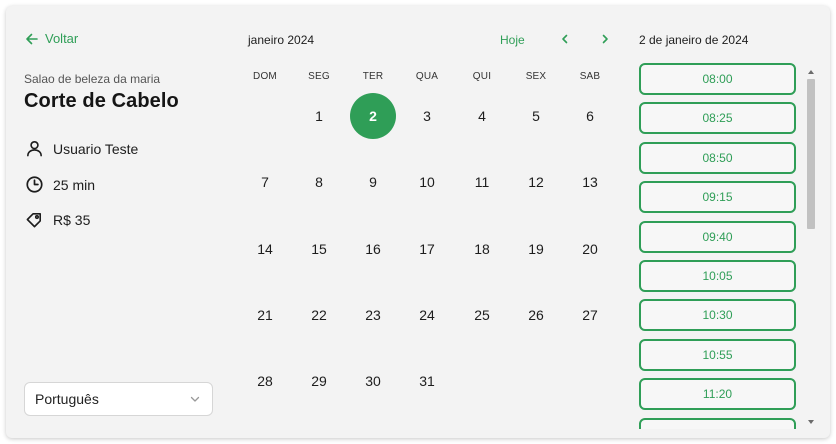 This screenshot has width=836, height=444. What do you see at coordinates (265, 182) in the screenshot?
I see `calendar-day: 7` at bounding box center [265, 182].